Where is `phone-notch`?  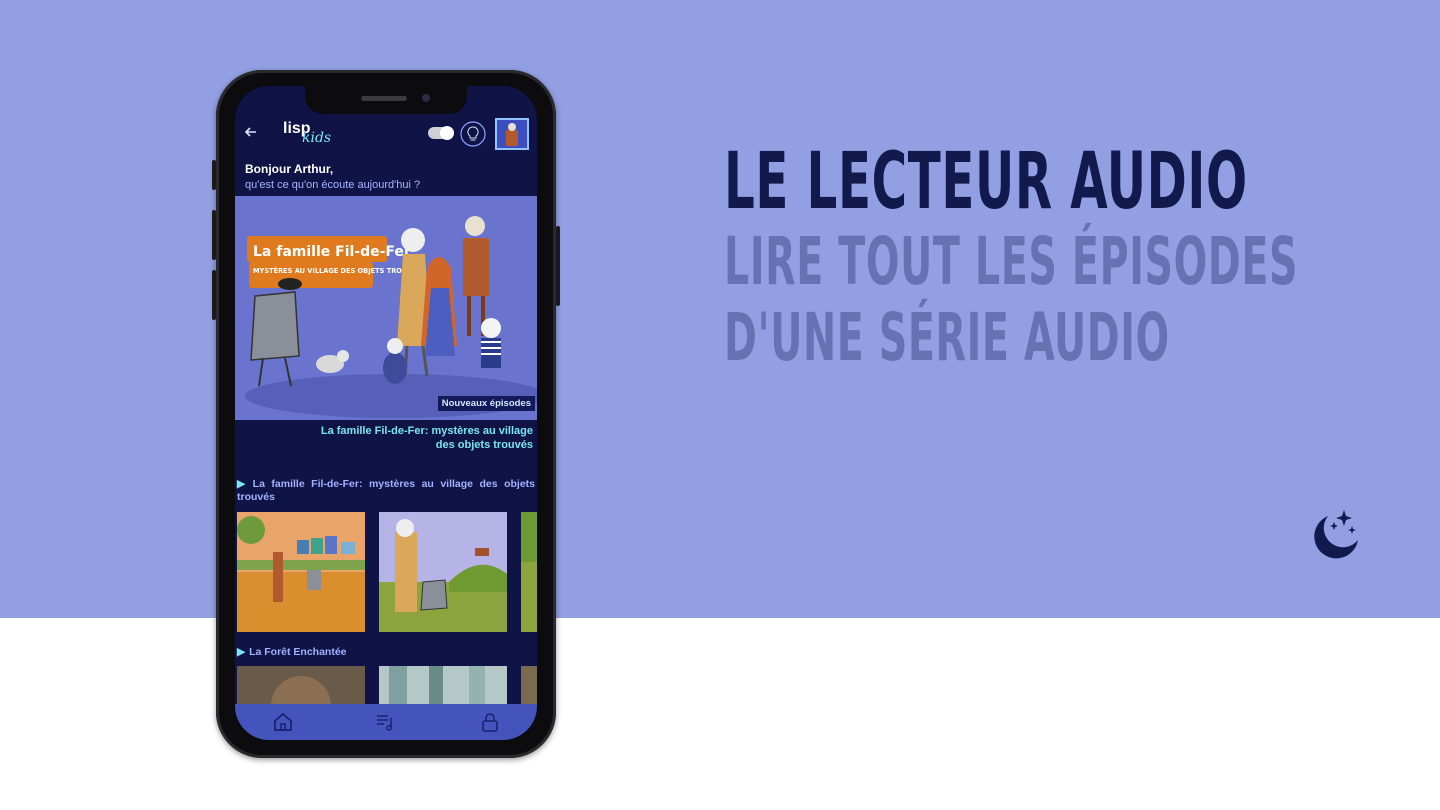 phone-notch is located at coordinates (386, 100).